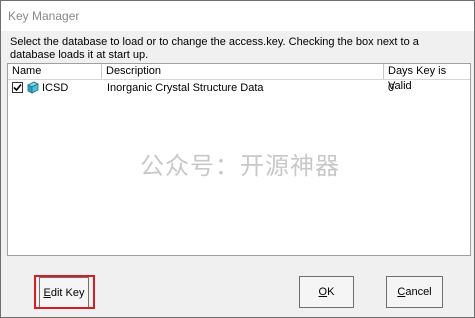  Describe the element at coordinates (185, 88) in the screenshot. I see `database-description: Inorganic Crystal Structure Data` at that location.